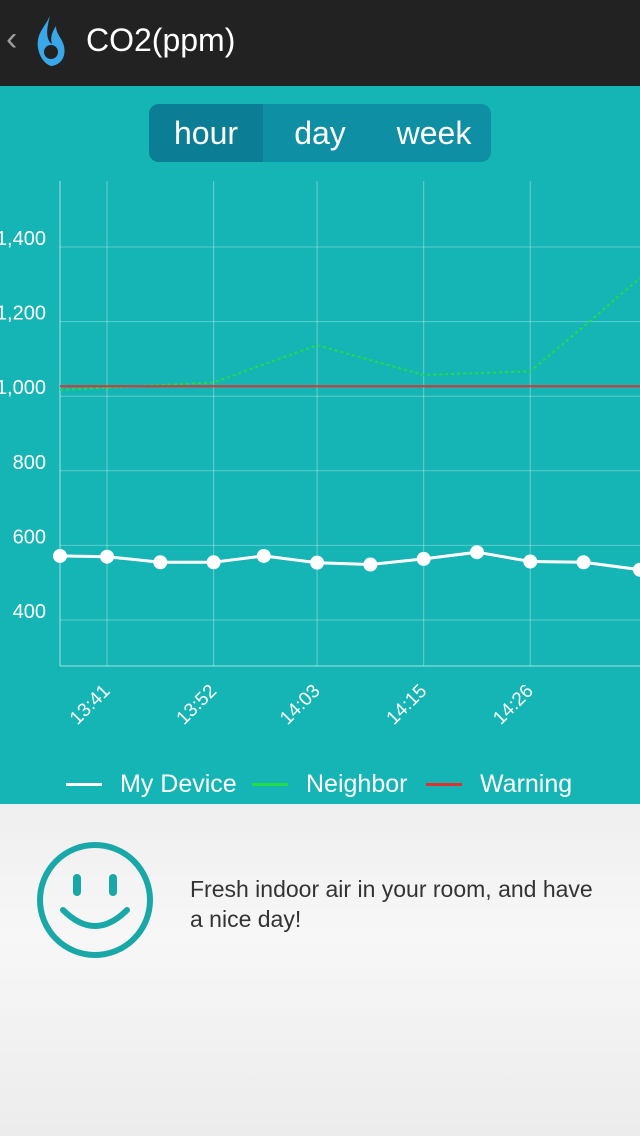 This screenshot has width=640, height=1136. Describe the element at coordinates (349, 334) in the screenshot. I see `series-line-neighbor` at that location.